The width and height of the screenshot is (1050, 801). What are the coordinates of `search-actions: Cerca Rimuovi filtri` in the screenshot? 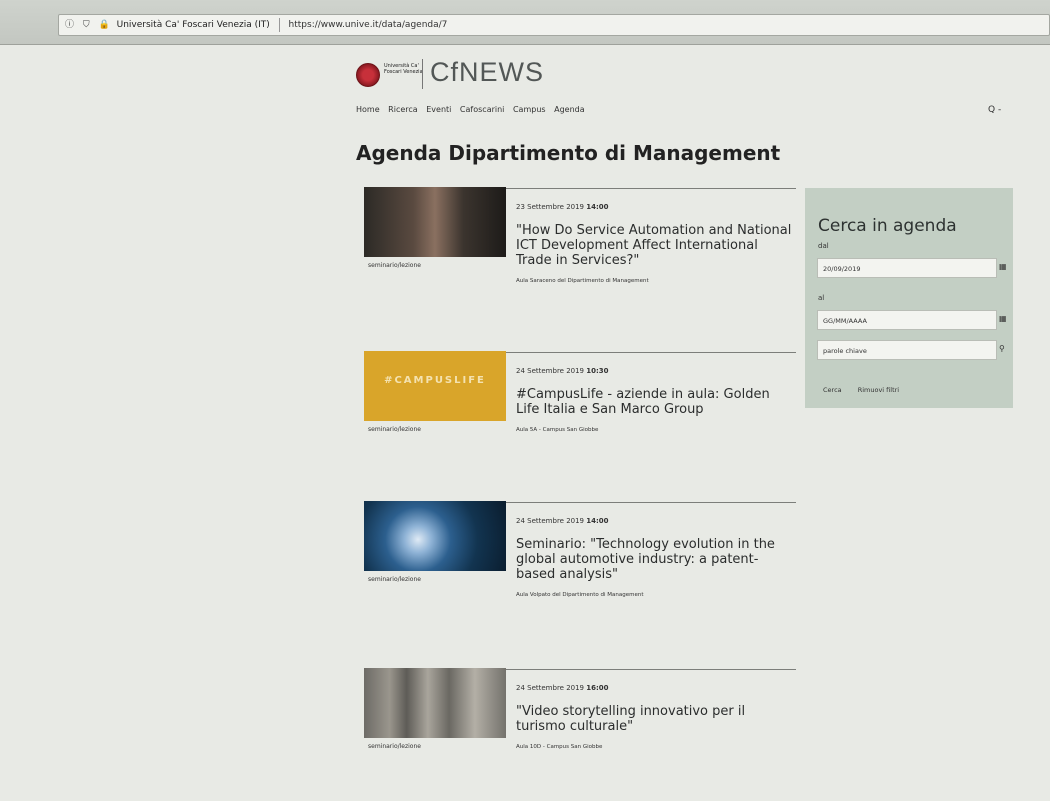 It's located at (868, 390).